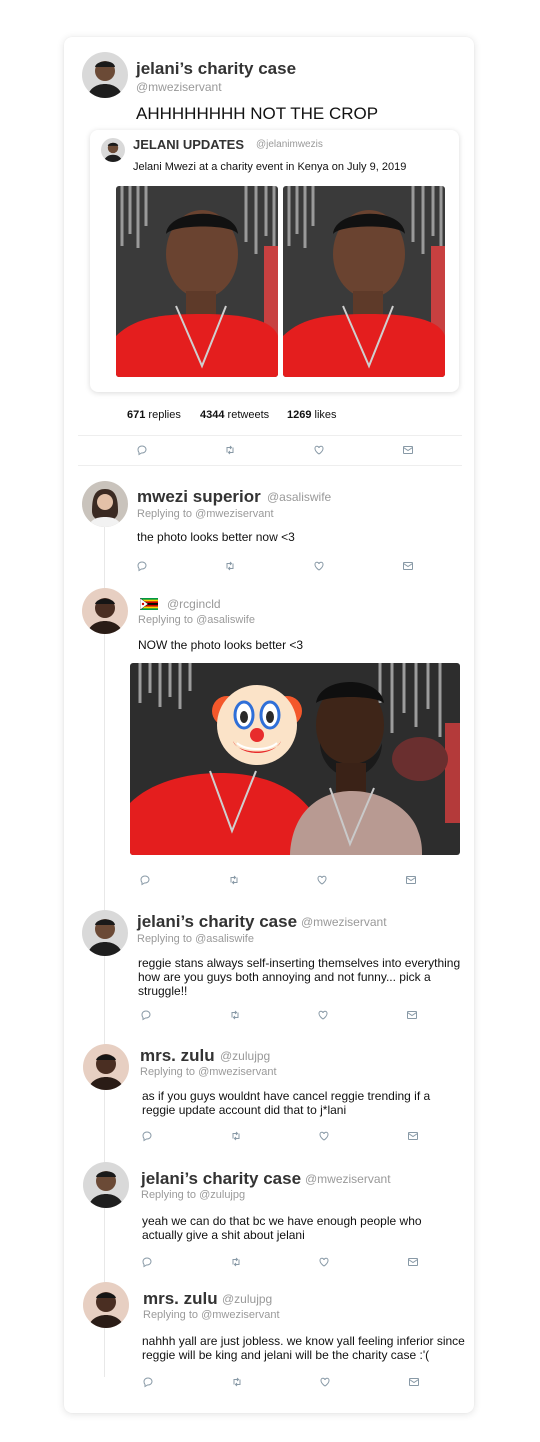 The width and height of the screenshot is (540, 1442). Describe the element at coordinates (164, 415) in the screenshot. I see `replies-label: replies` at that location.